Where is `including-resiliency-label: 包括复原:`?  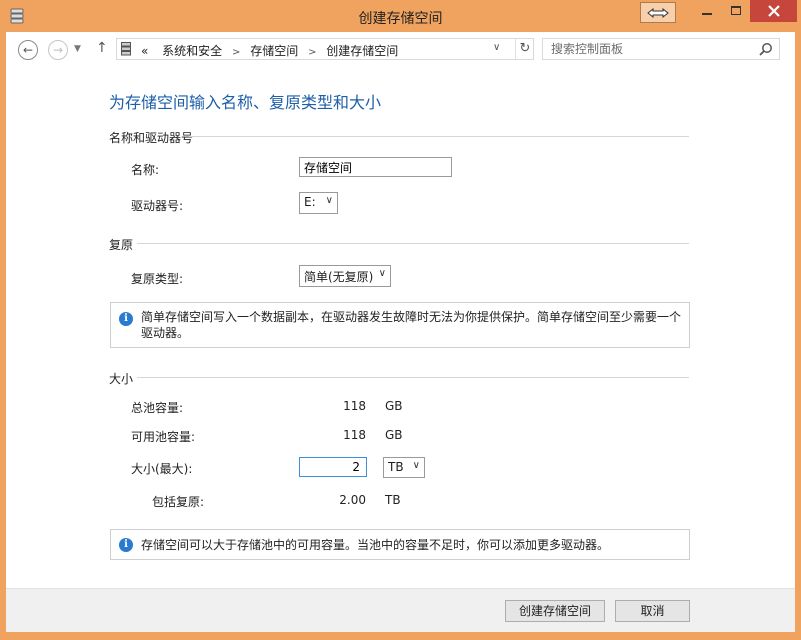 including-resiliency-label: 包括复原: is located at coordinates (178, 502).